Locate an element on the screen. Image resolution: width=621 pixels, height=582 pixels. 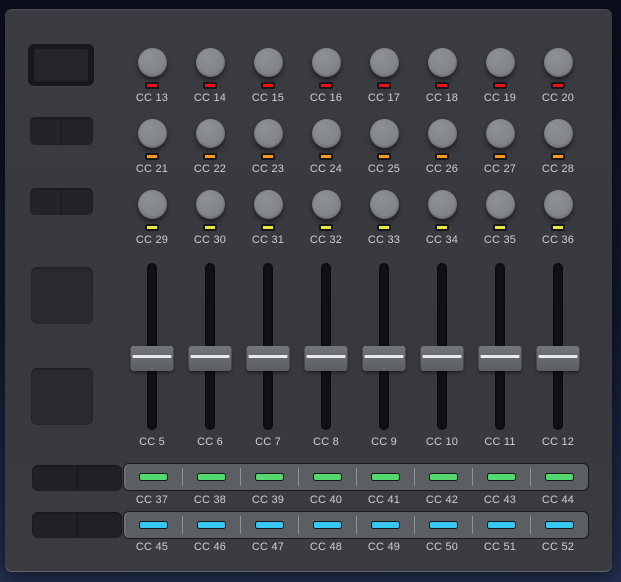
knob-cell: CC 16 is located at coordinates (326, 76).